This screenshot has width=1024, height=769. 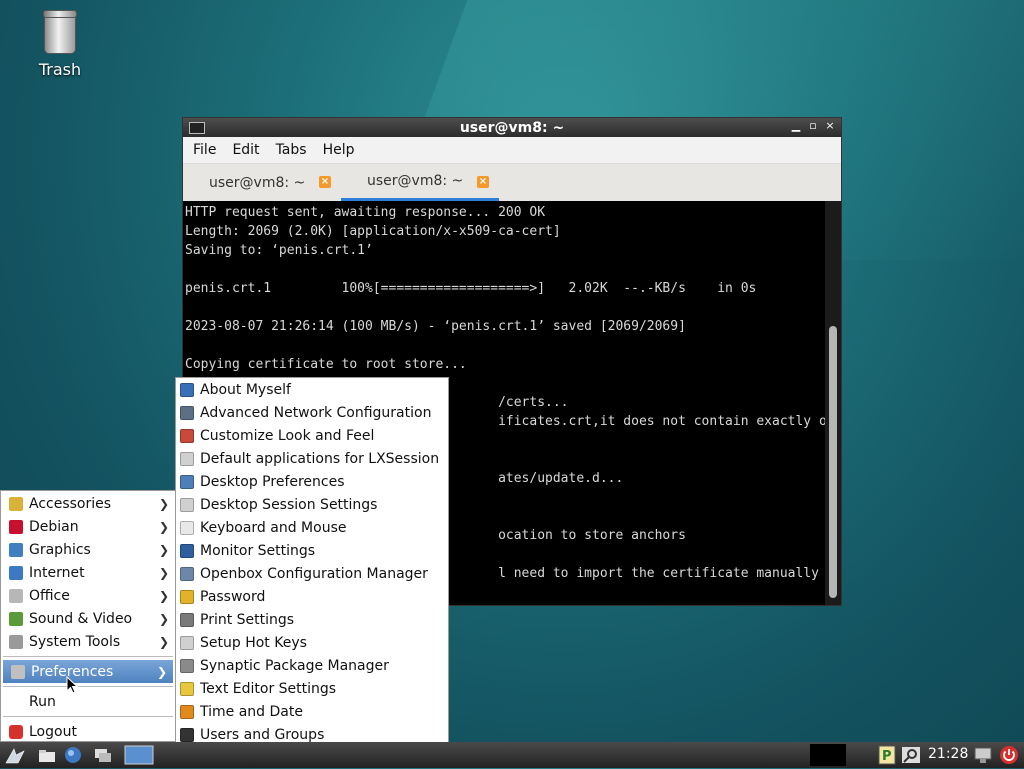 I want to click on package-updates-icon: P, so click(x=887, y=755).